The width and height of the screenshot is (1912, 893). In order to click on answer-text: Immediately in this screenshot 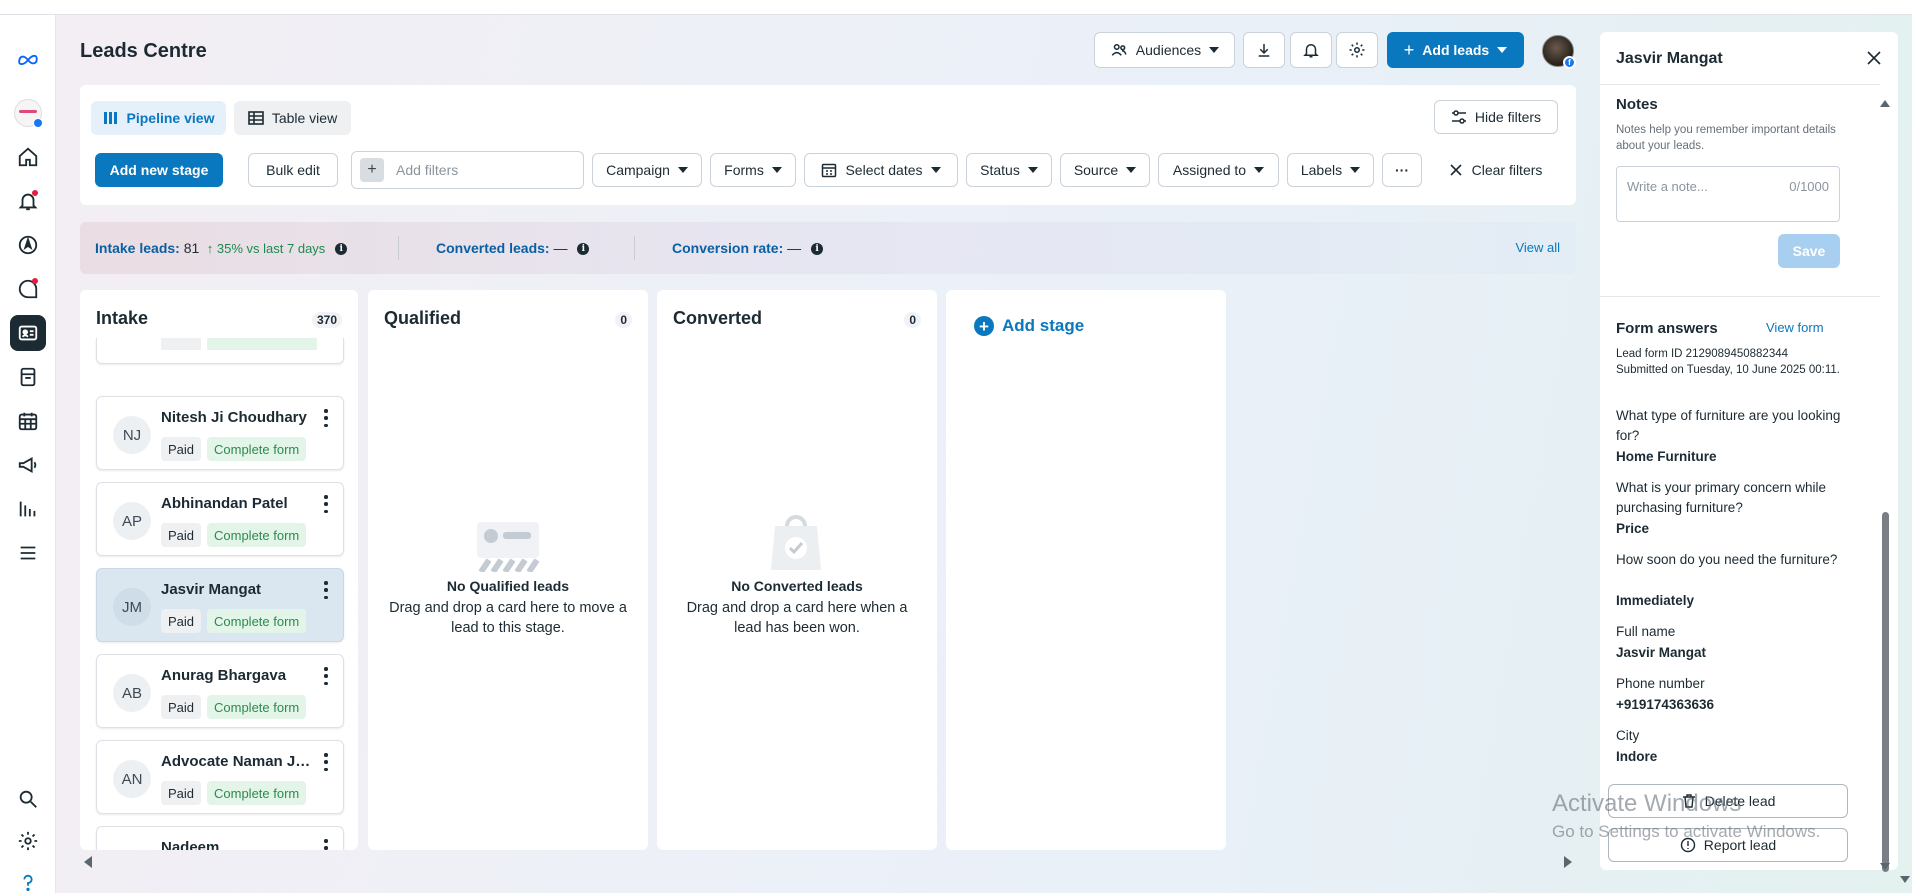, I will do `click(1655, 600)`.